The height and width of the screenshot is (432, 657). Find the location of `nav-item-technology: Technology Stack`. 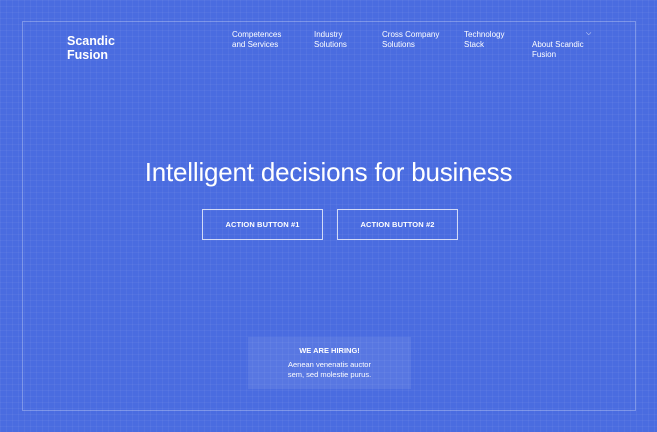

nav-item-technology: Technology Stack is located at coordinates (484, 40).